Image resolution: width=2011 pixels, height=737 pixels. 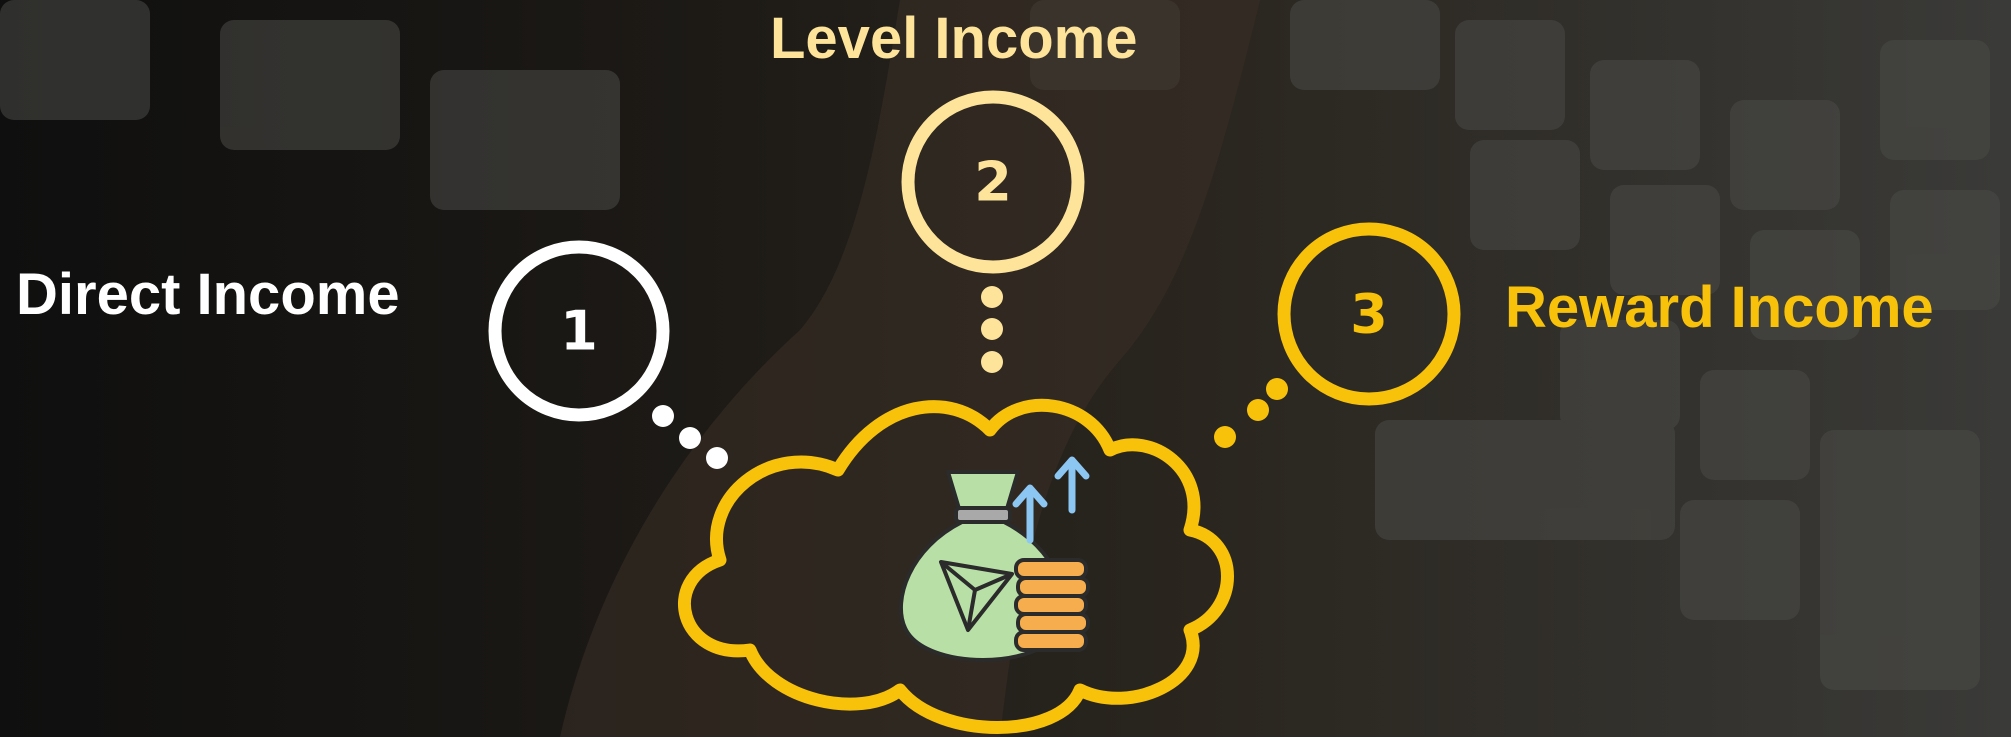 I want to click on reward-income-label: Reward Income, so click(x=1719, y=307).